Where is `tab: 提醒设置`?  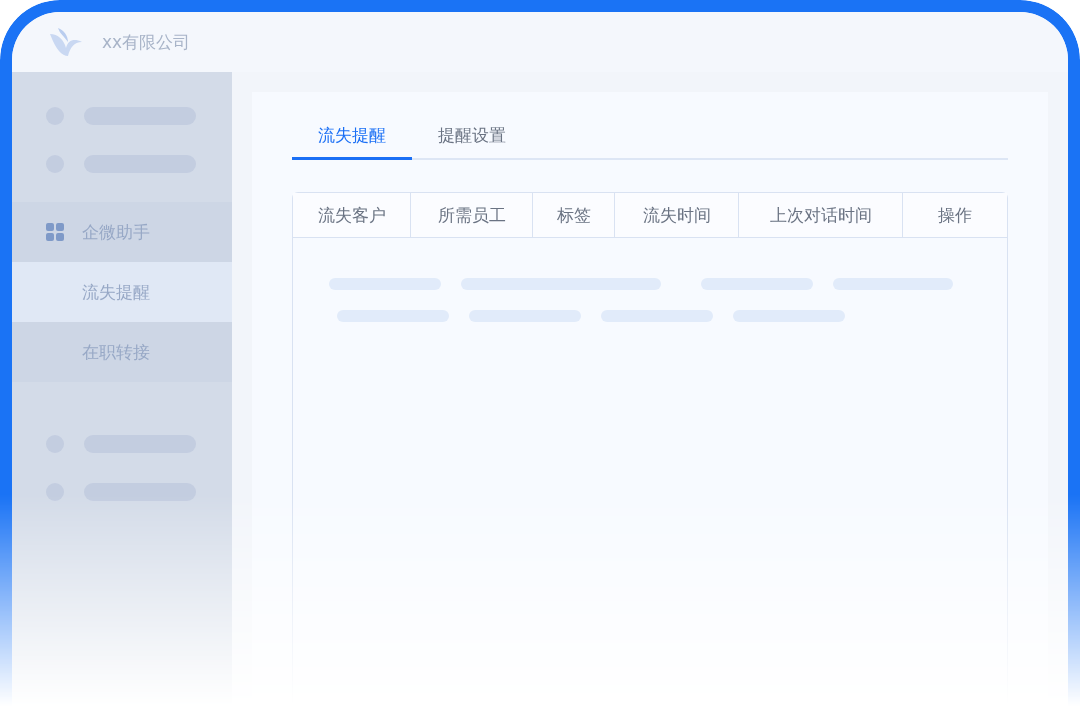 tab: 提醒设置 is located at coordinates (472, 138).